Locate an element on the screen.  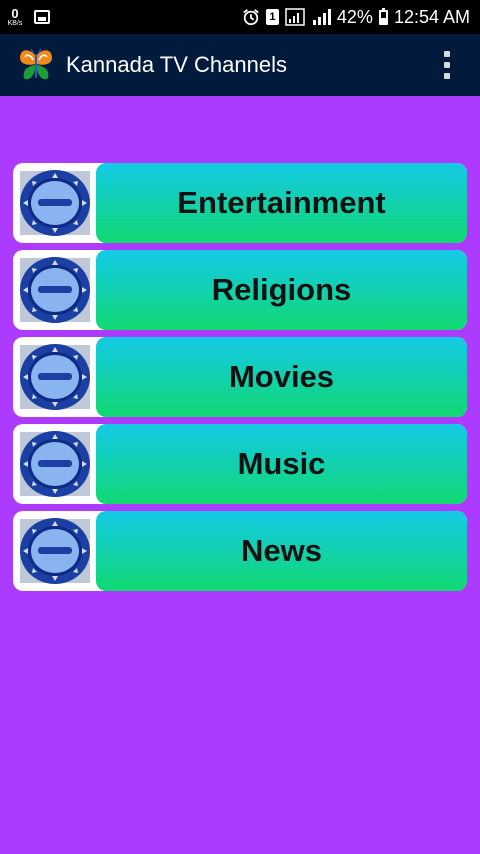
category-row-music: Music is located at coordinates (240, 464).